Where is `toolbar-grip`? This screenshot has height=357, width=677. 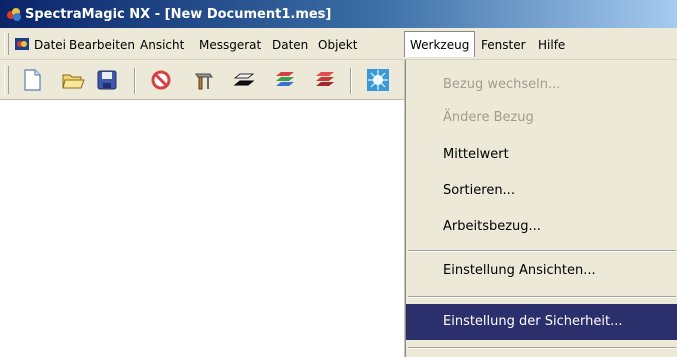 toolbar-grip is located at coordinates (6, 80).